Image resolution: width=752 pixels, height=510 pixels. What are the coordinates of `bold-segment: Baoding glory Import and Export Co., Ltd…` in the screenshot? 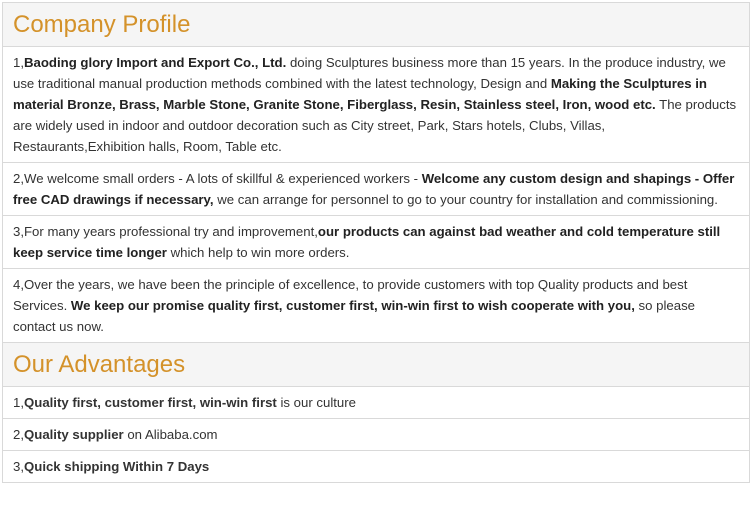 It's located at (155, 62).